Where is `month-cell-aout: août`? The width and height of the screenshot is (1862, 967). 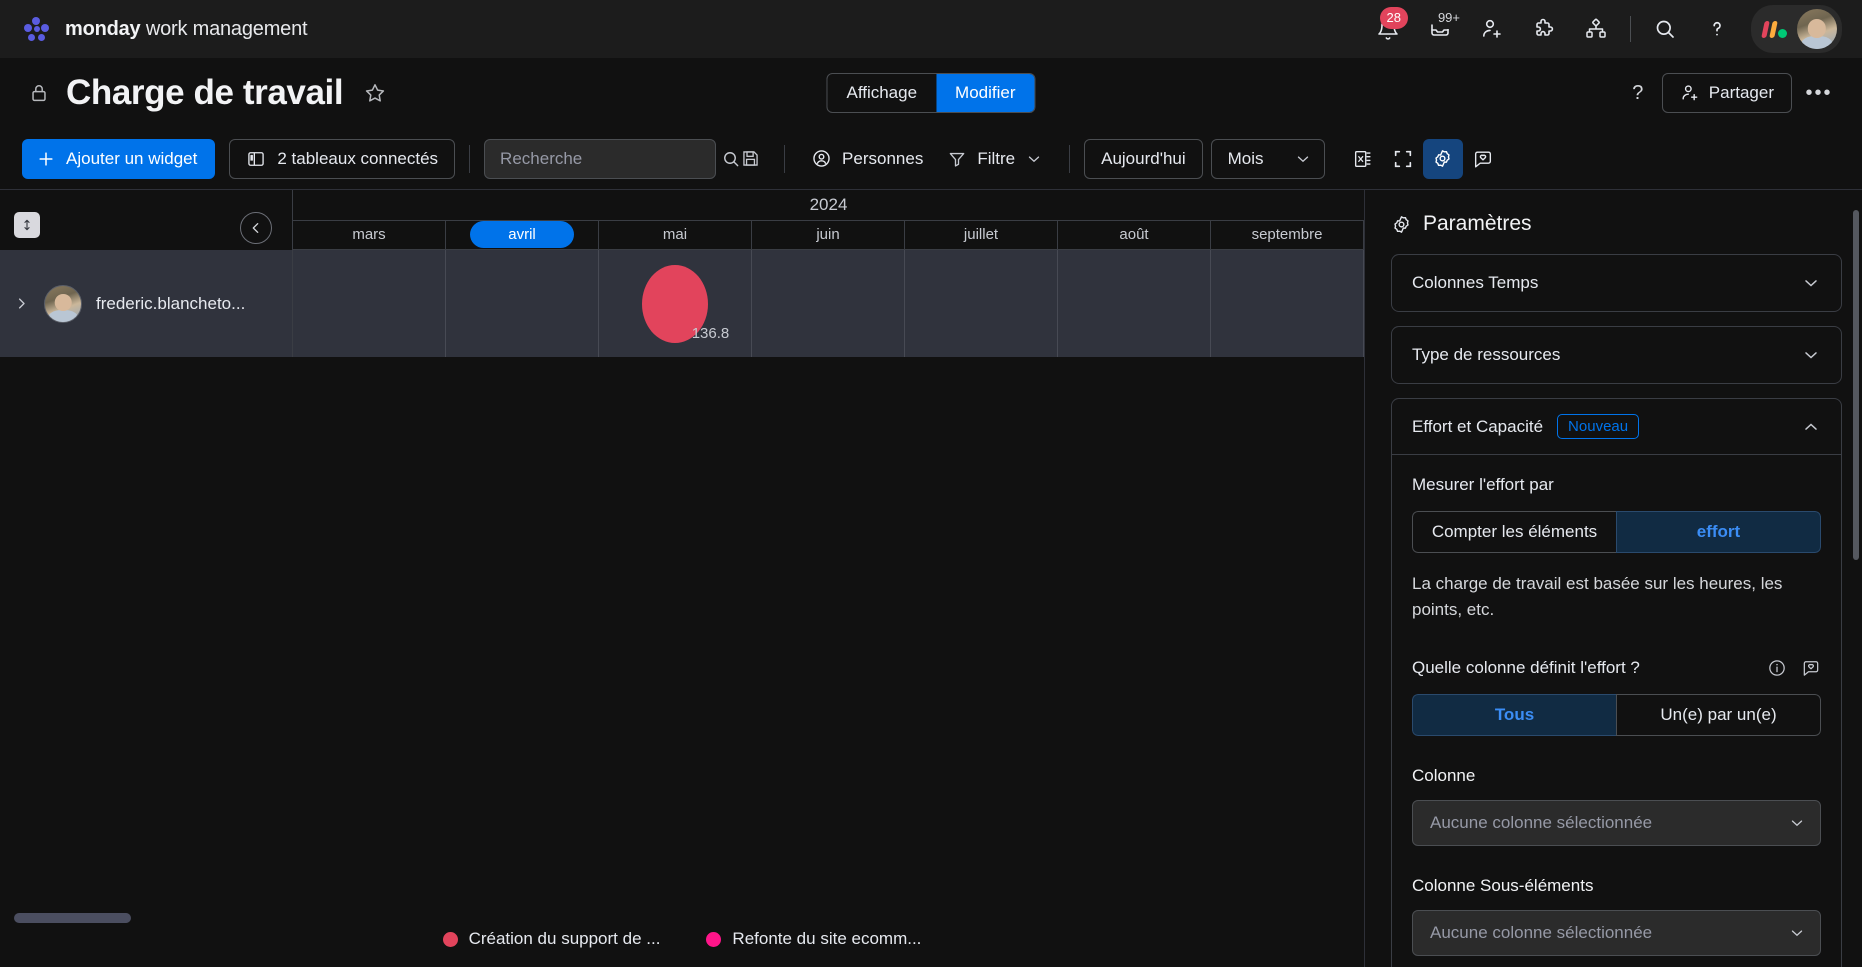
month-cell-aout: août is located at coordinates (1134, 234).